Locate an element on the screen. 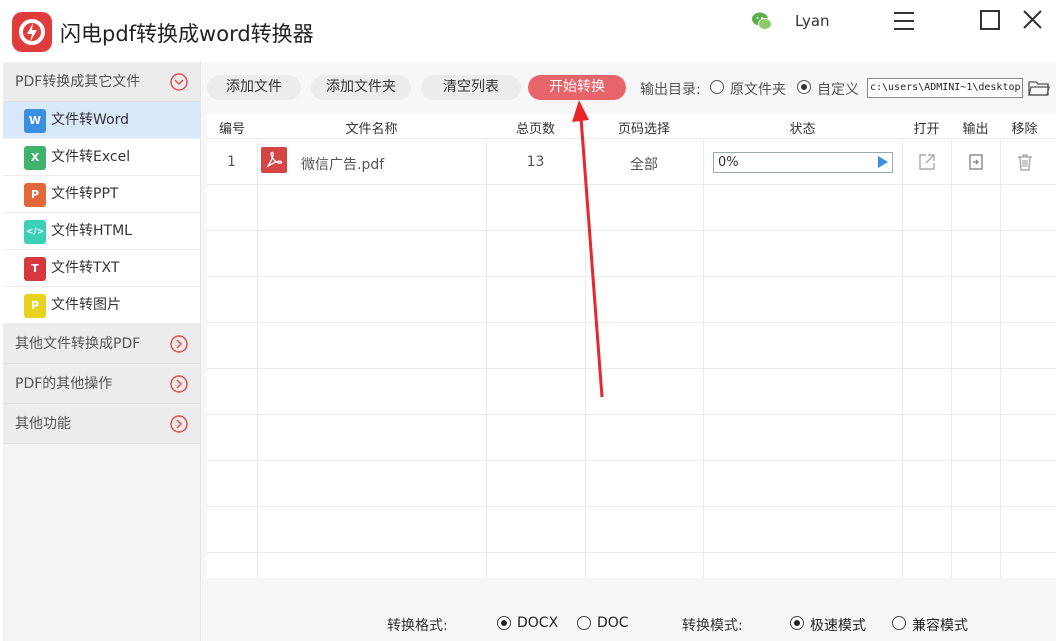 Image resolution: width=1056 pixels, height=641 pixels. row-file-name: 微信广告.pdf is located at coordinates (343, 165).